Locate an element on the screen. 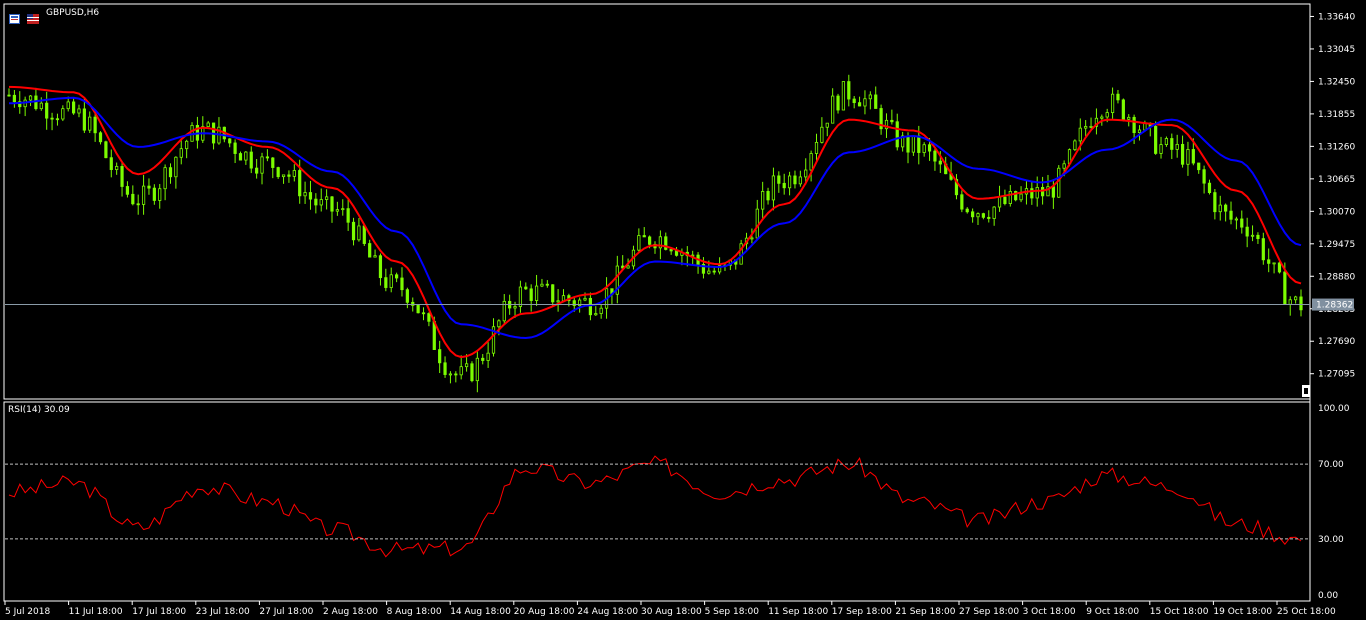 Image resolution: width=1366 pixels, height=620 pixels. chart-window-icon is located at coordinates (14, 16).